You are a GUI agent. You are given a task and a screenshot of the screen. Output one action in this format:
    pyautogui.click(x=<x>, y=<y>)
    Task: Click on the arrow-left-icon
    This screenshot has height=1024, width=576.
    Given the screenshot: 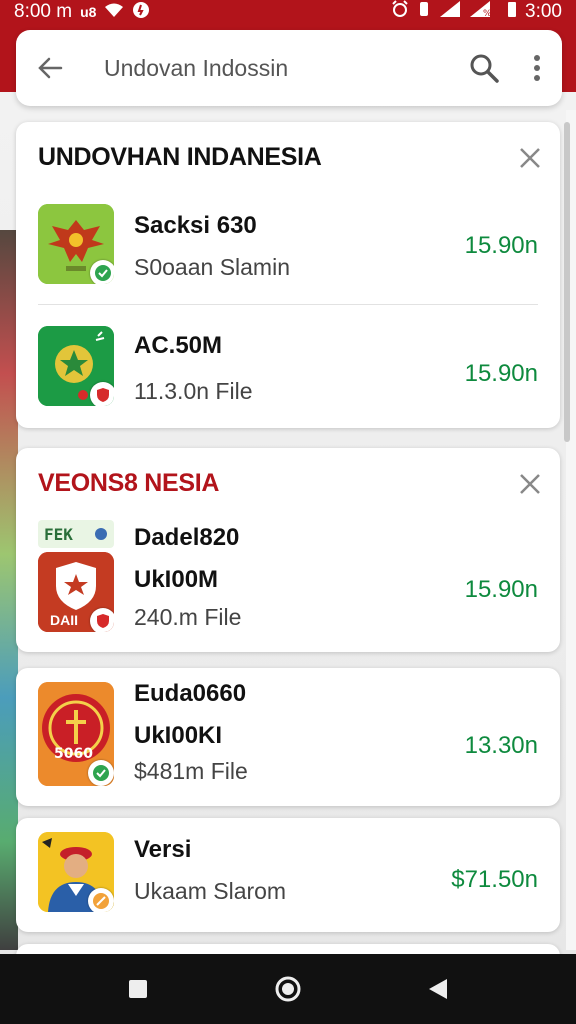 What is the action you would take?
    pyautogui.click(x=50, y=68)
    